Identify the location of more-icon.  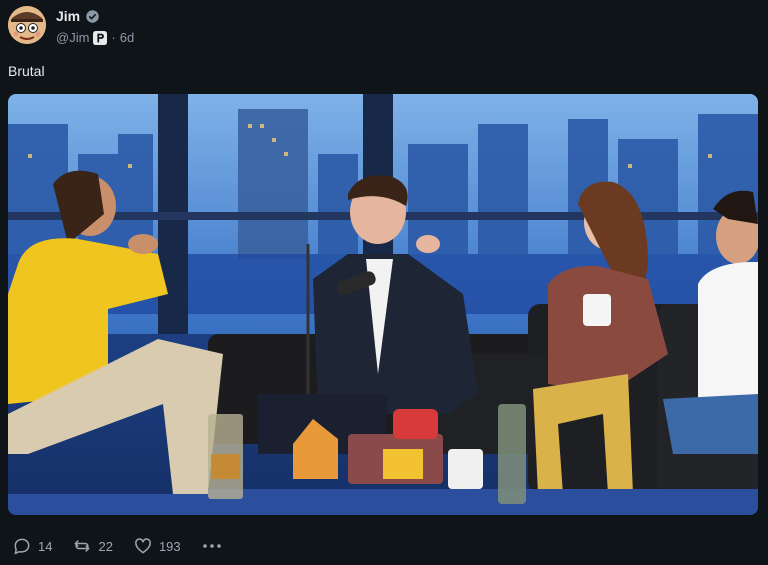
(211, 546).